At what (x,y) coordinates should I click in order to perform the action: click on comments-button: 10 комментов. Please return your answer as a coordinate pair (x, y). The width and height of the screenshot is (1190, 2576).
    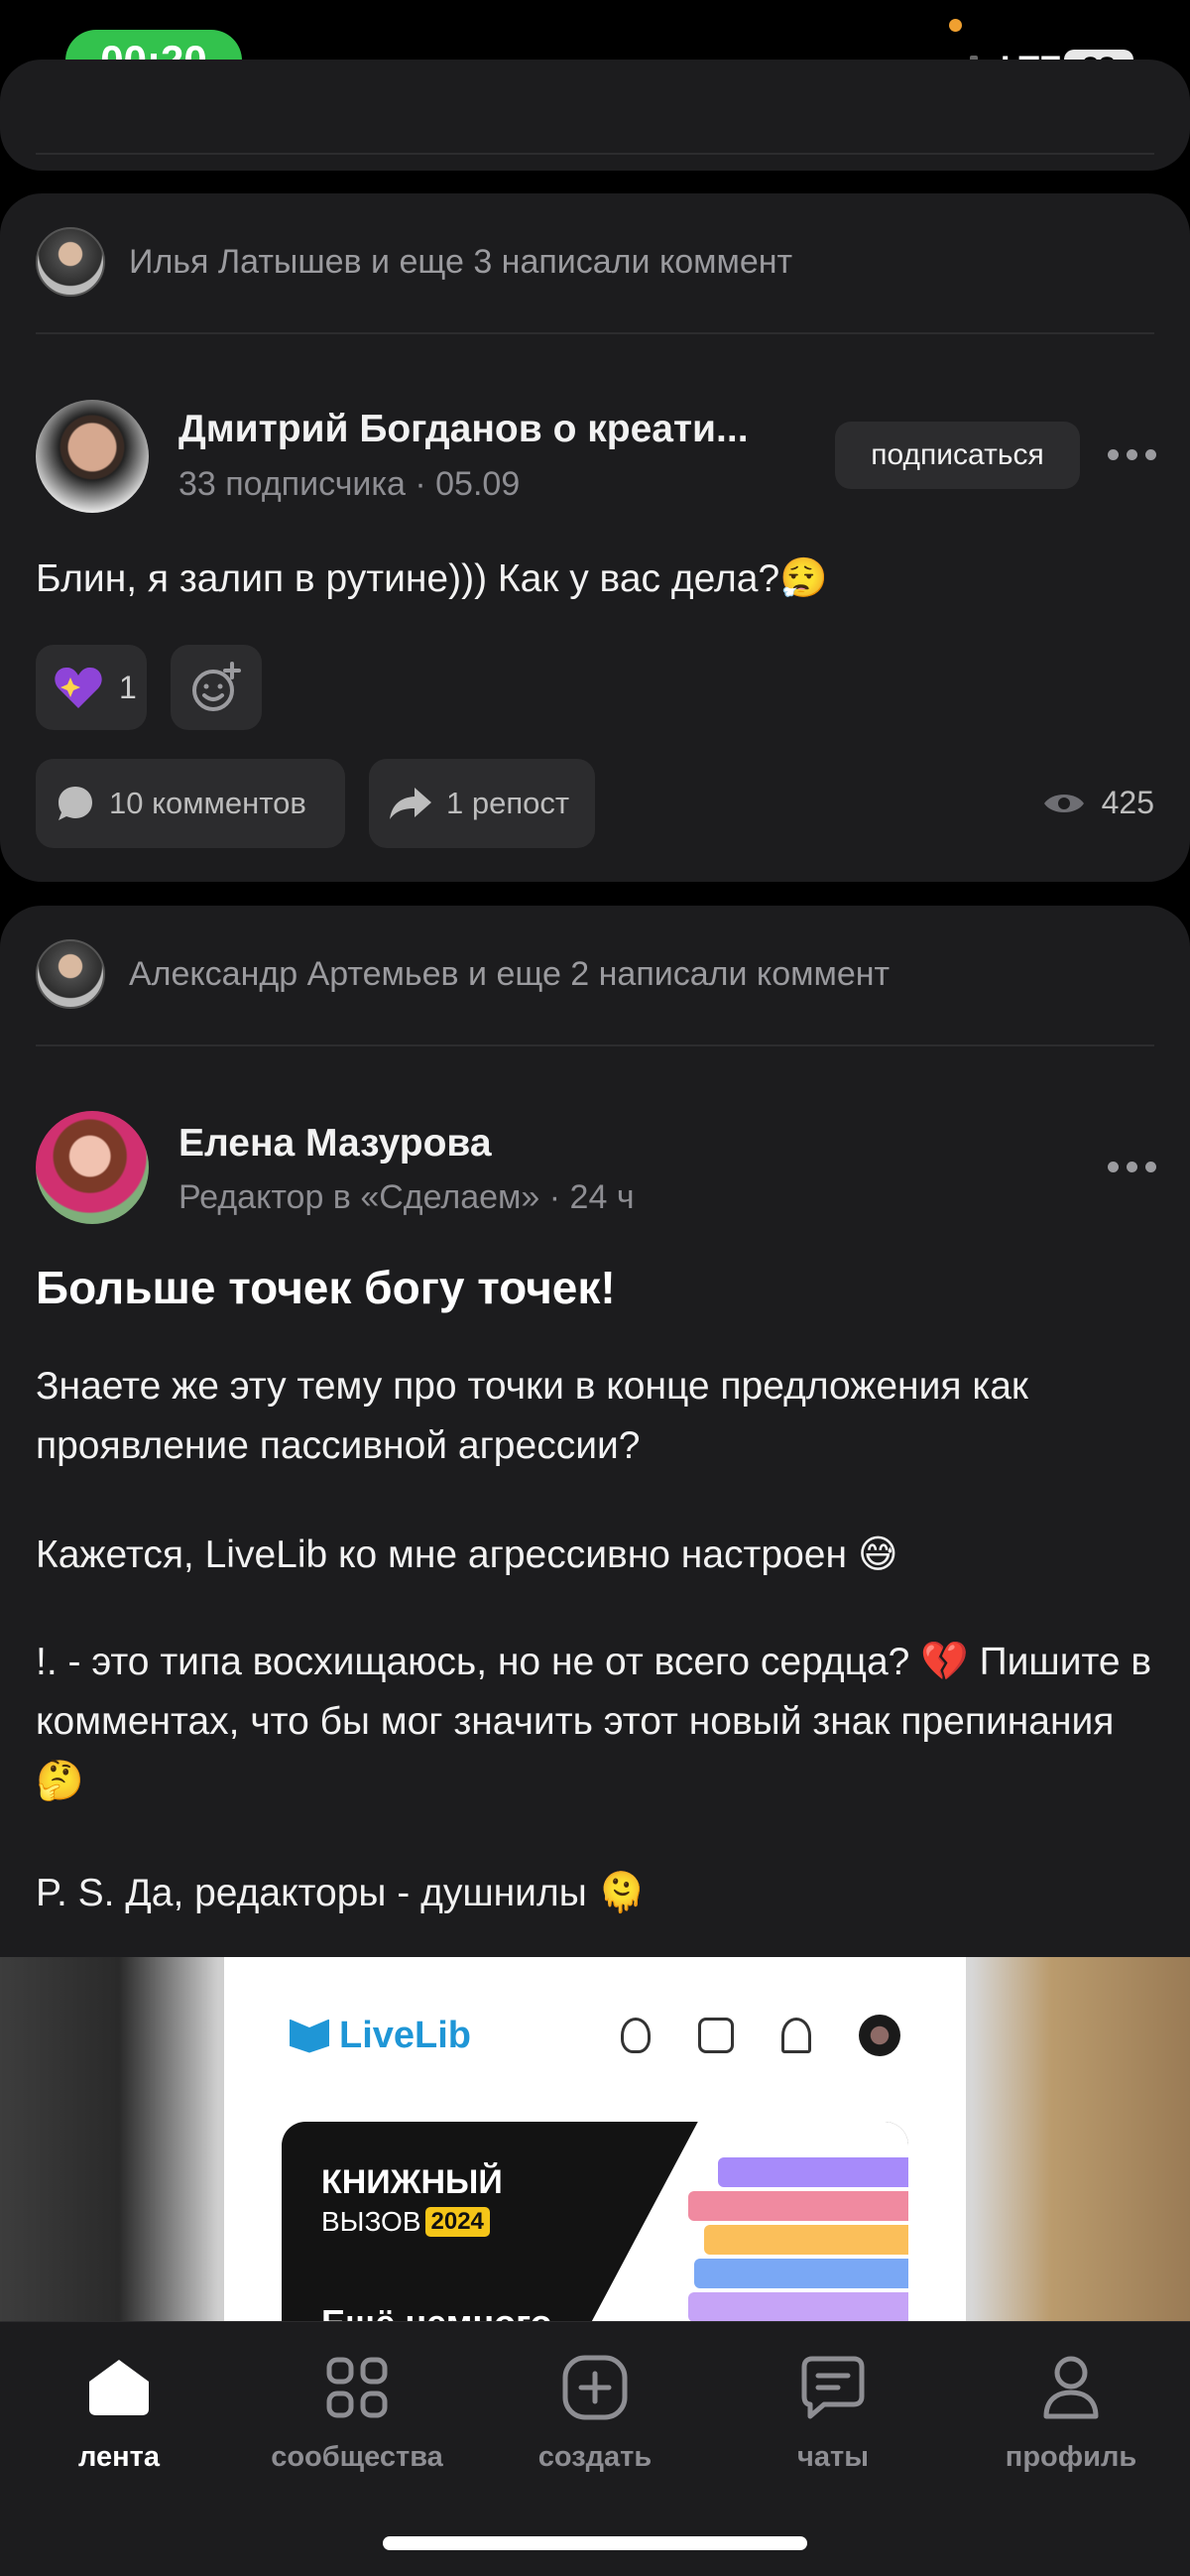
    Looking at the image, I should click on (190, 803).